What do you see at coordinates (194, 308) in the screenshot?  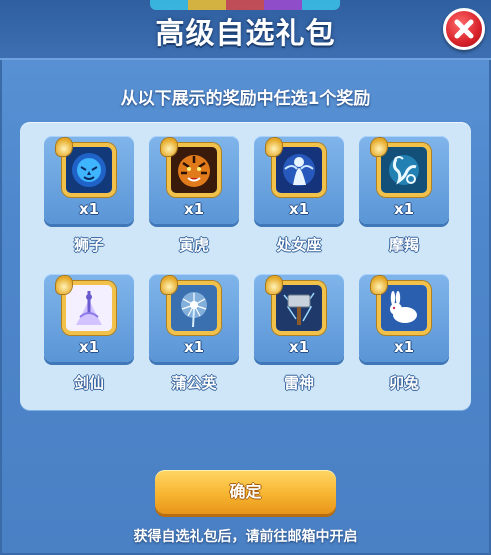 I see `dandelion-icon` at bounding box center [194, 308].